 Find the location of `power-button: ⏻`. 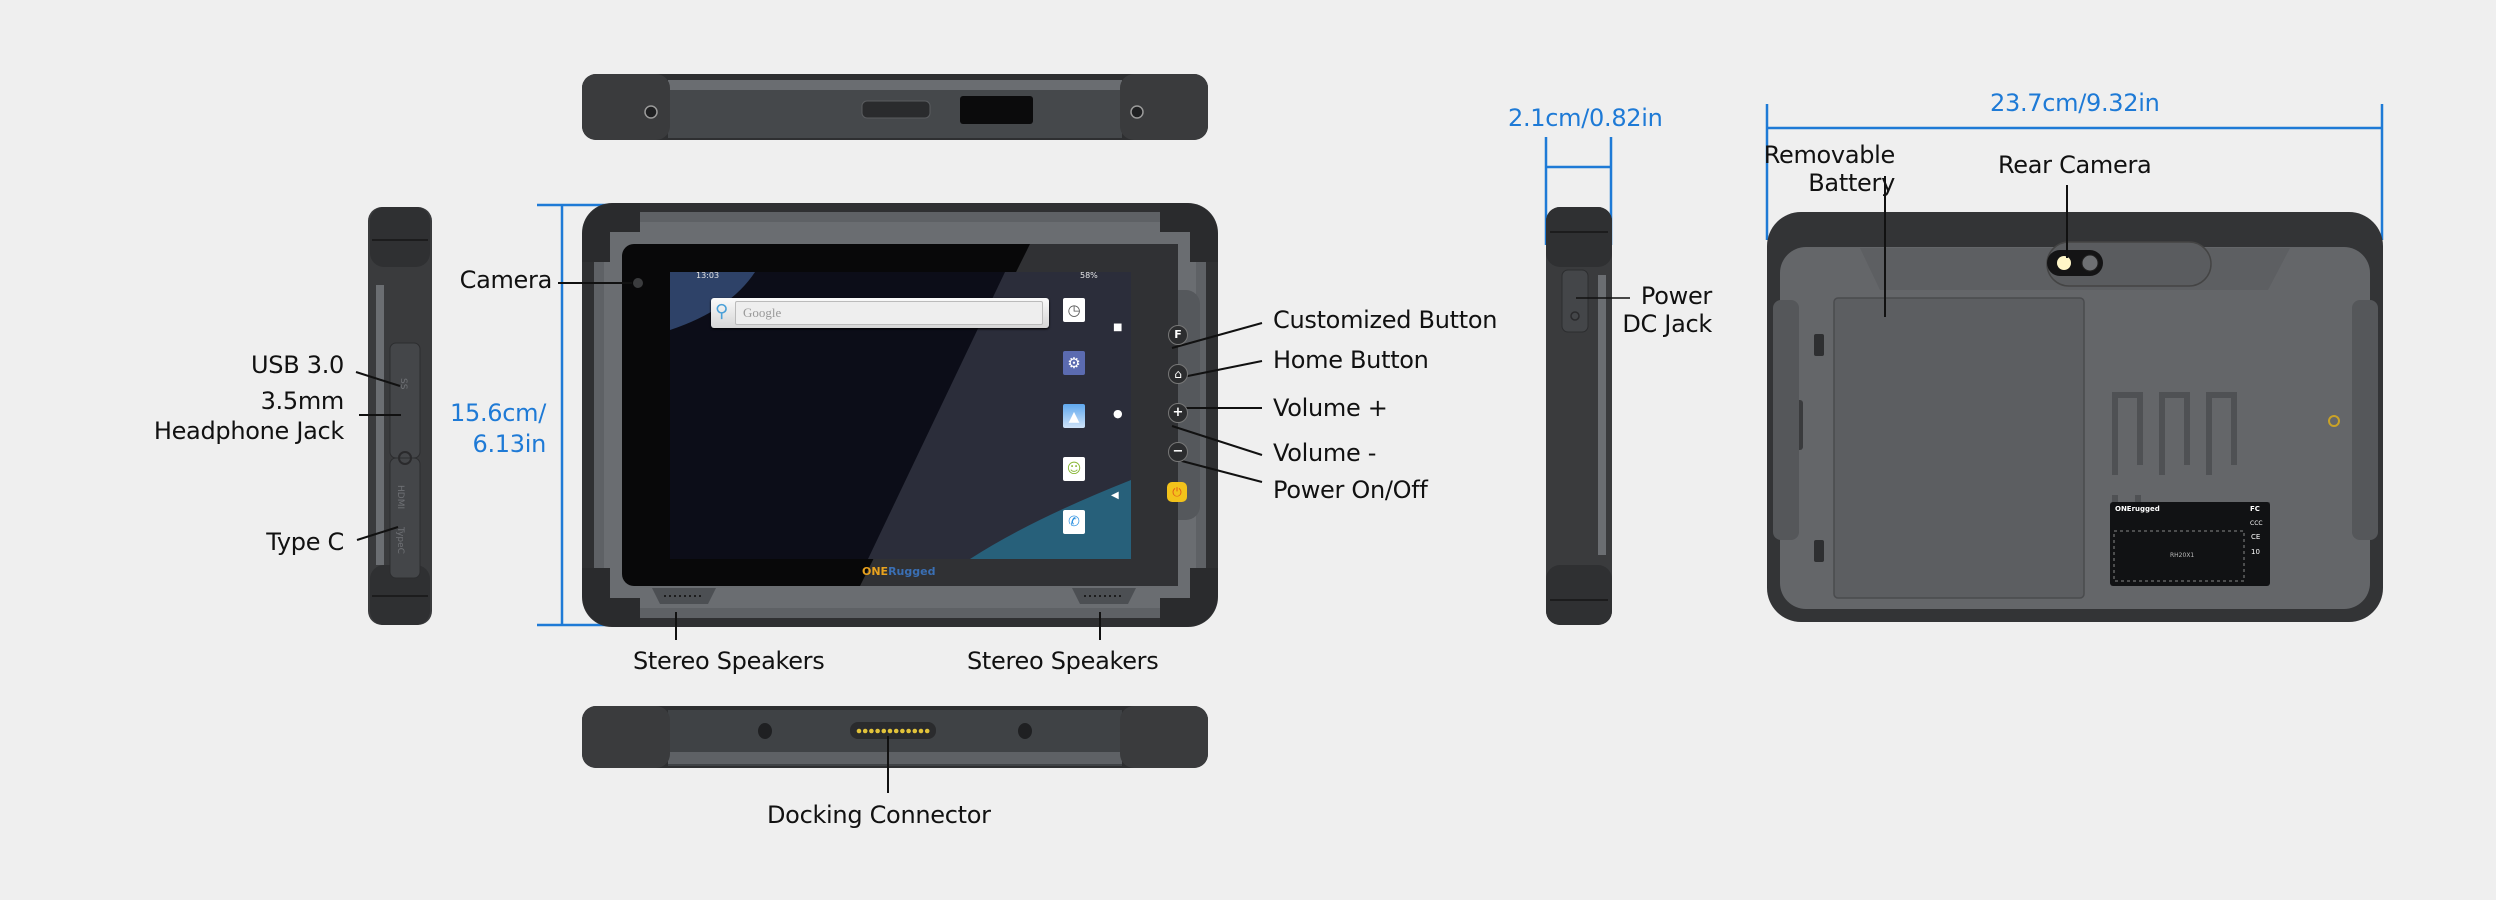

power-button: ⏻ is located at coordinates (1177, 492).